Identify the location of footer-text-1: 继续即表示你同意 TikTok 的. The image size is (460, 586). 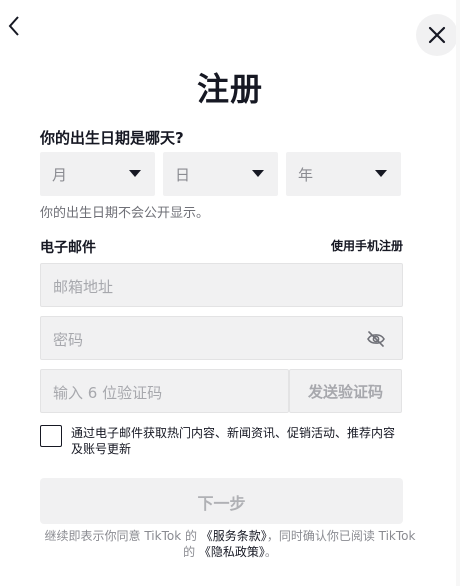
(122, 536).